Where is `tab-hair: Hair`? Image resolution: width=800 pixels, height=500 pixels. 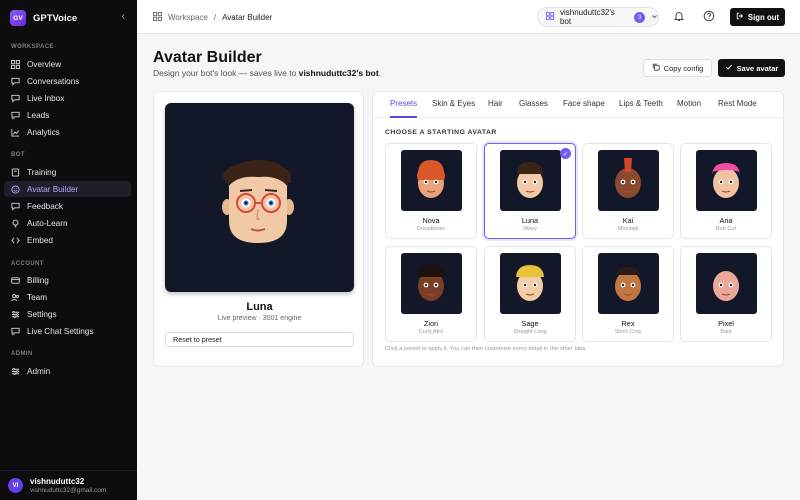
tab-hair: Hair is located at coordinates (495, 108).